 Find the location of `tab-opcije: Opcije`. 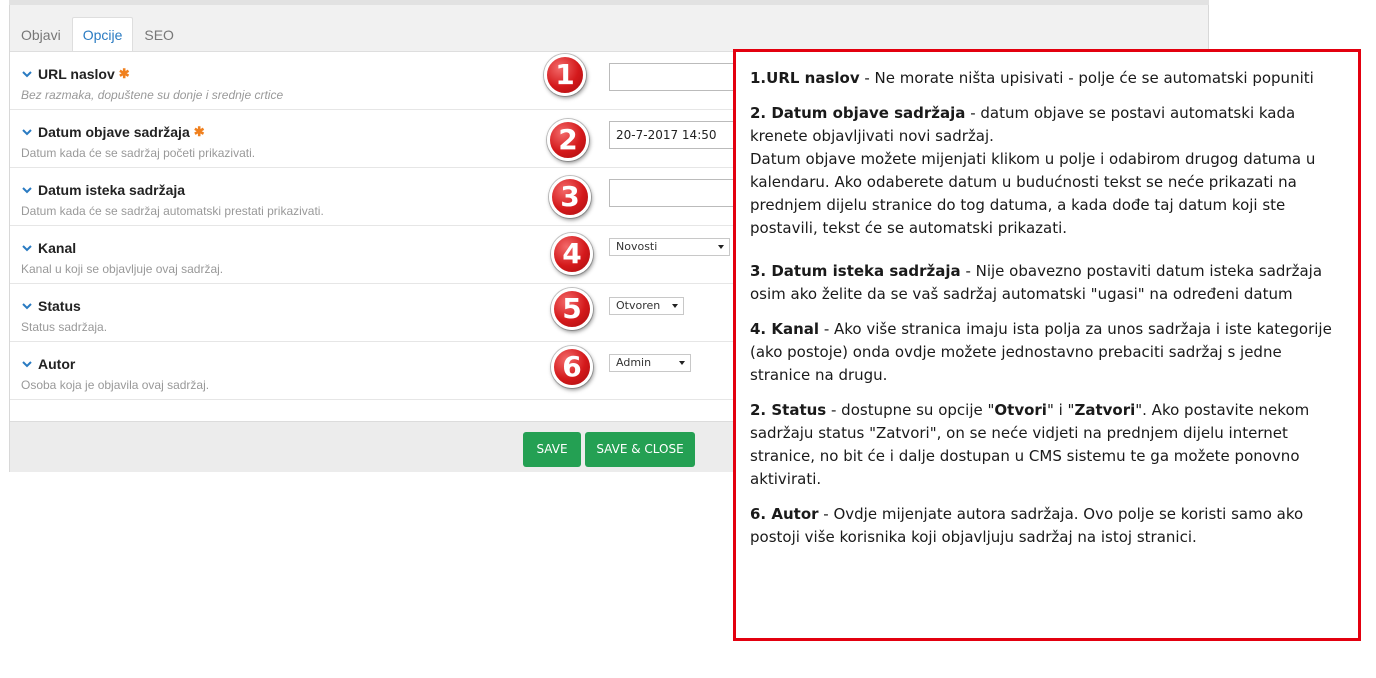

tab-opcije: Opcije is located at coordinates (102, 34).